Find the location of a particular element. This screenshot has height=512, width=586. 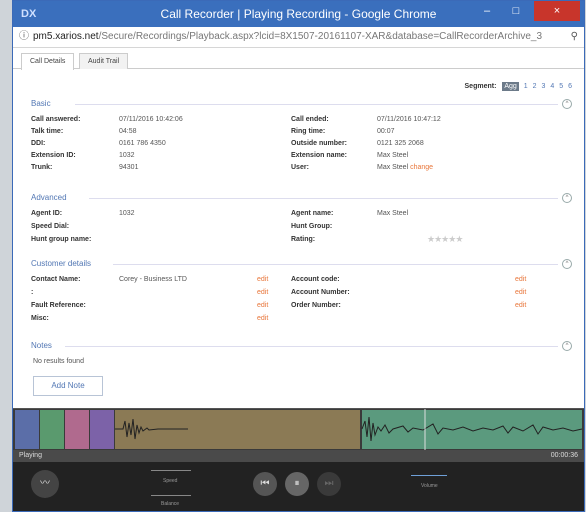

volume-label: Volume is located at coordinates (429, 486).